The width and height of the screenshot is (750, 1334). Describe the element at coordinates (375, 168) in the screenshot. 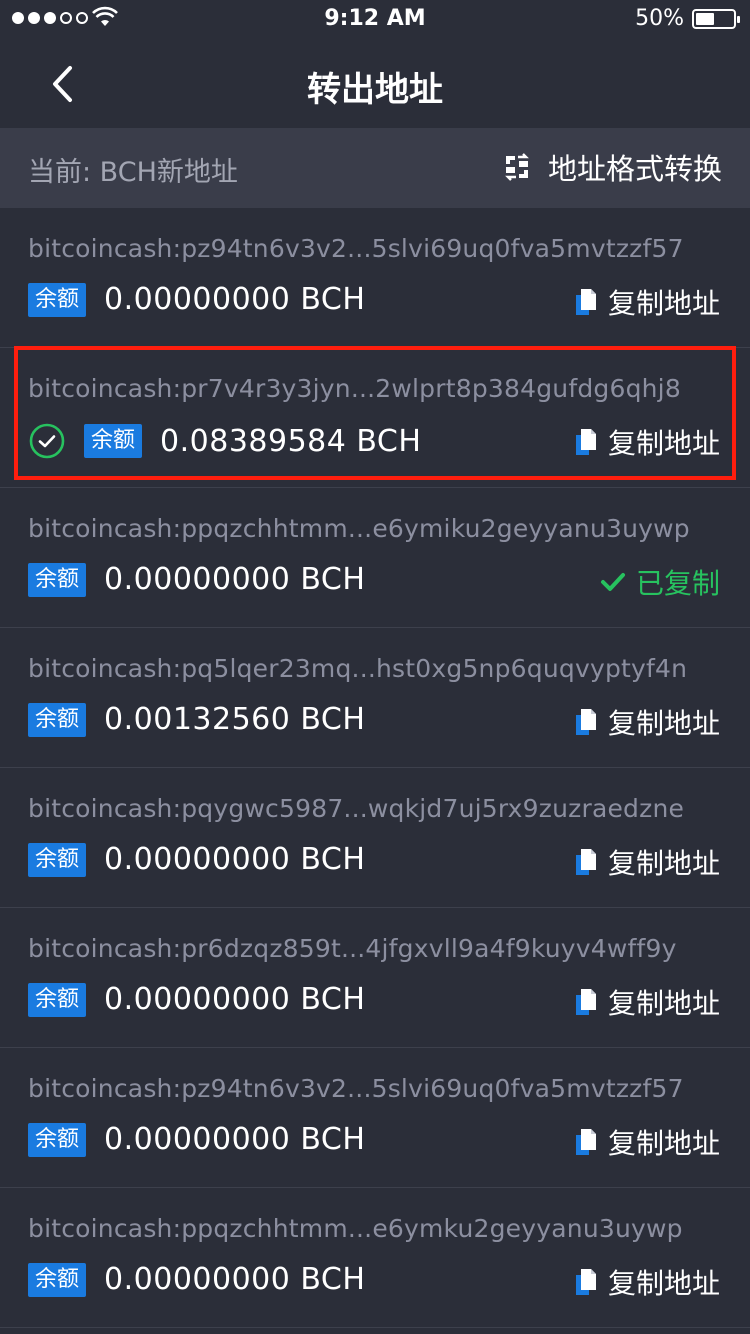

I see `current-format-bar: 当前: BCH新地址 地址格式转换` at that location.